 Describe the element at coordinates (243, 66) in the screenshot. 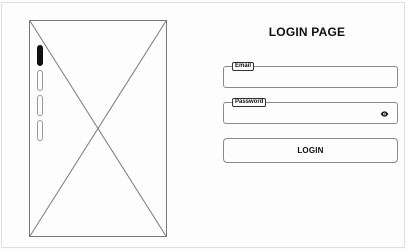

I see `email-label: Email` at that location.